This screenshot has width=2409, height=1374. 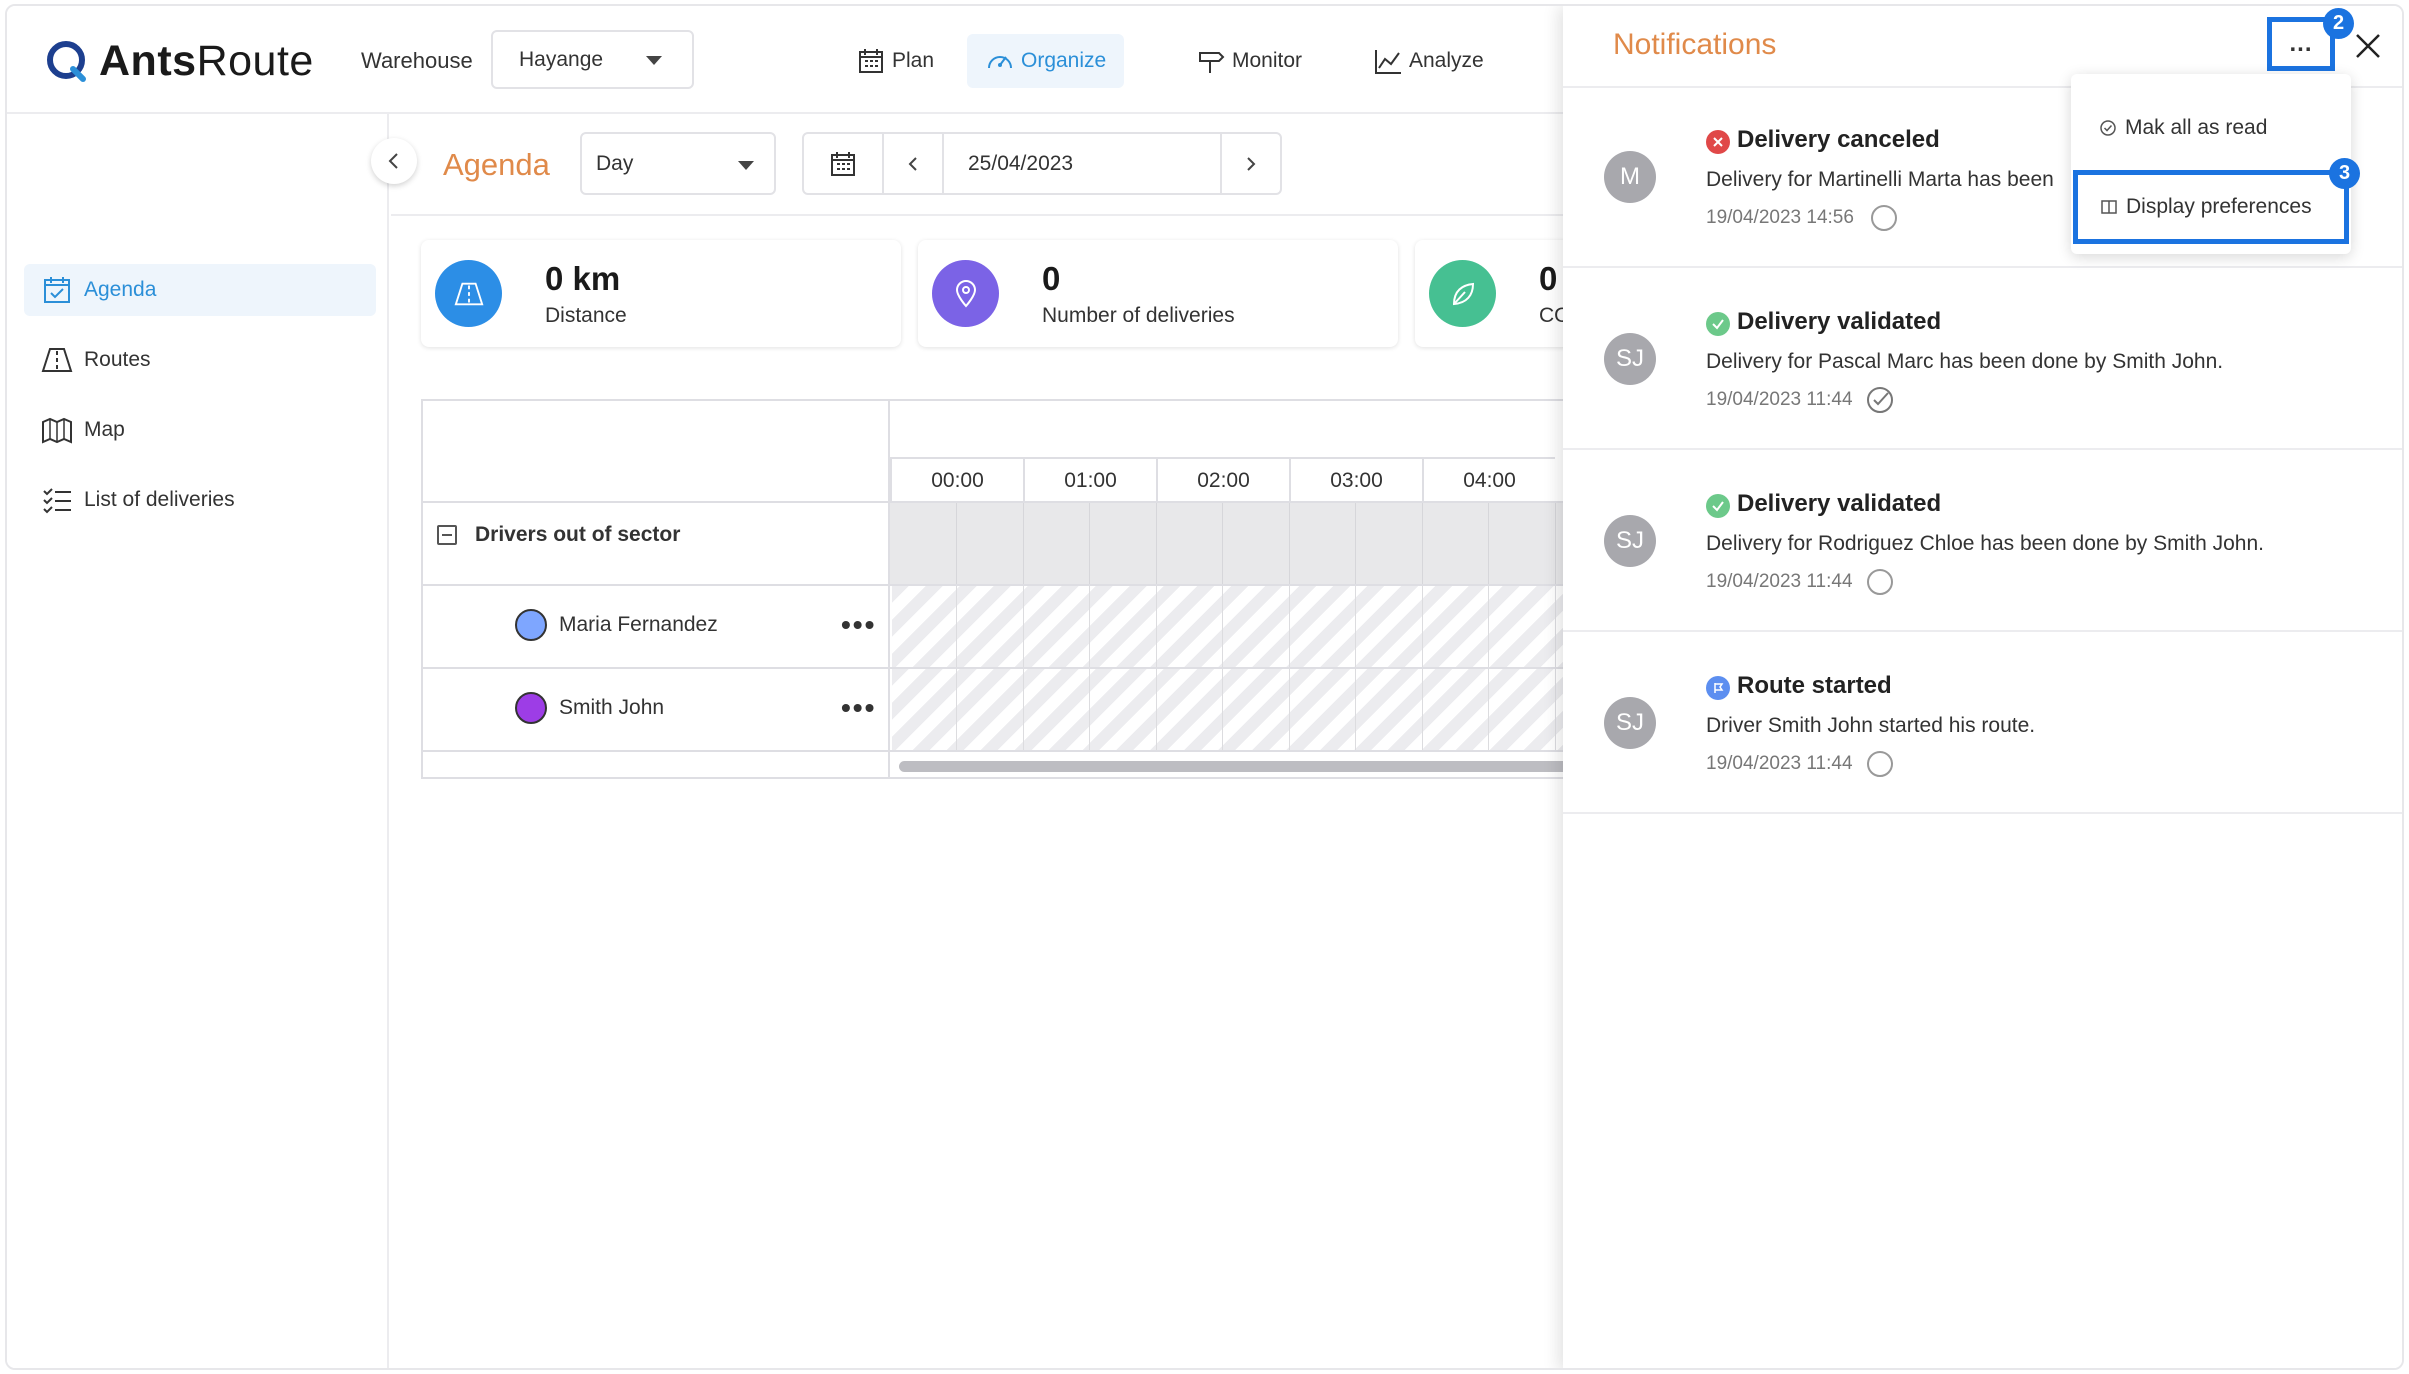 I want to click on sidebar-item-agenda: Agenda, so click(x=200, y=290).